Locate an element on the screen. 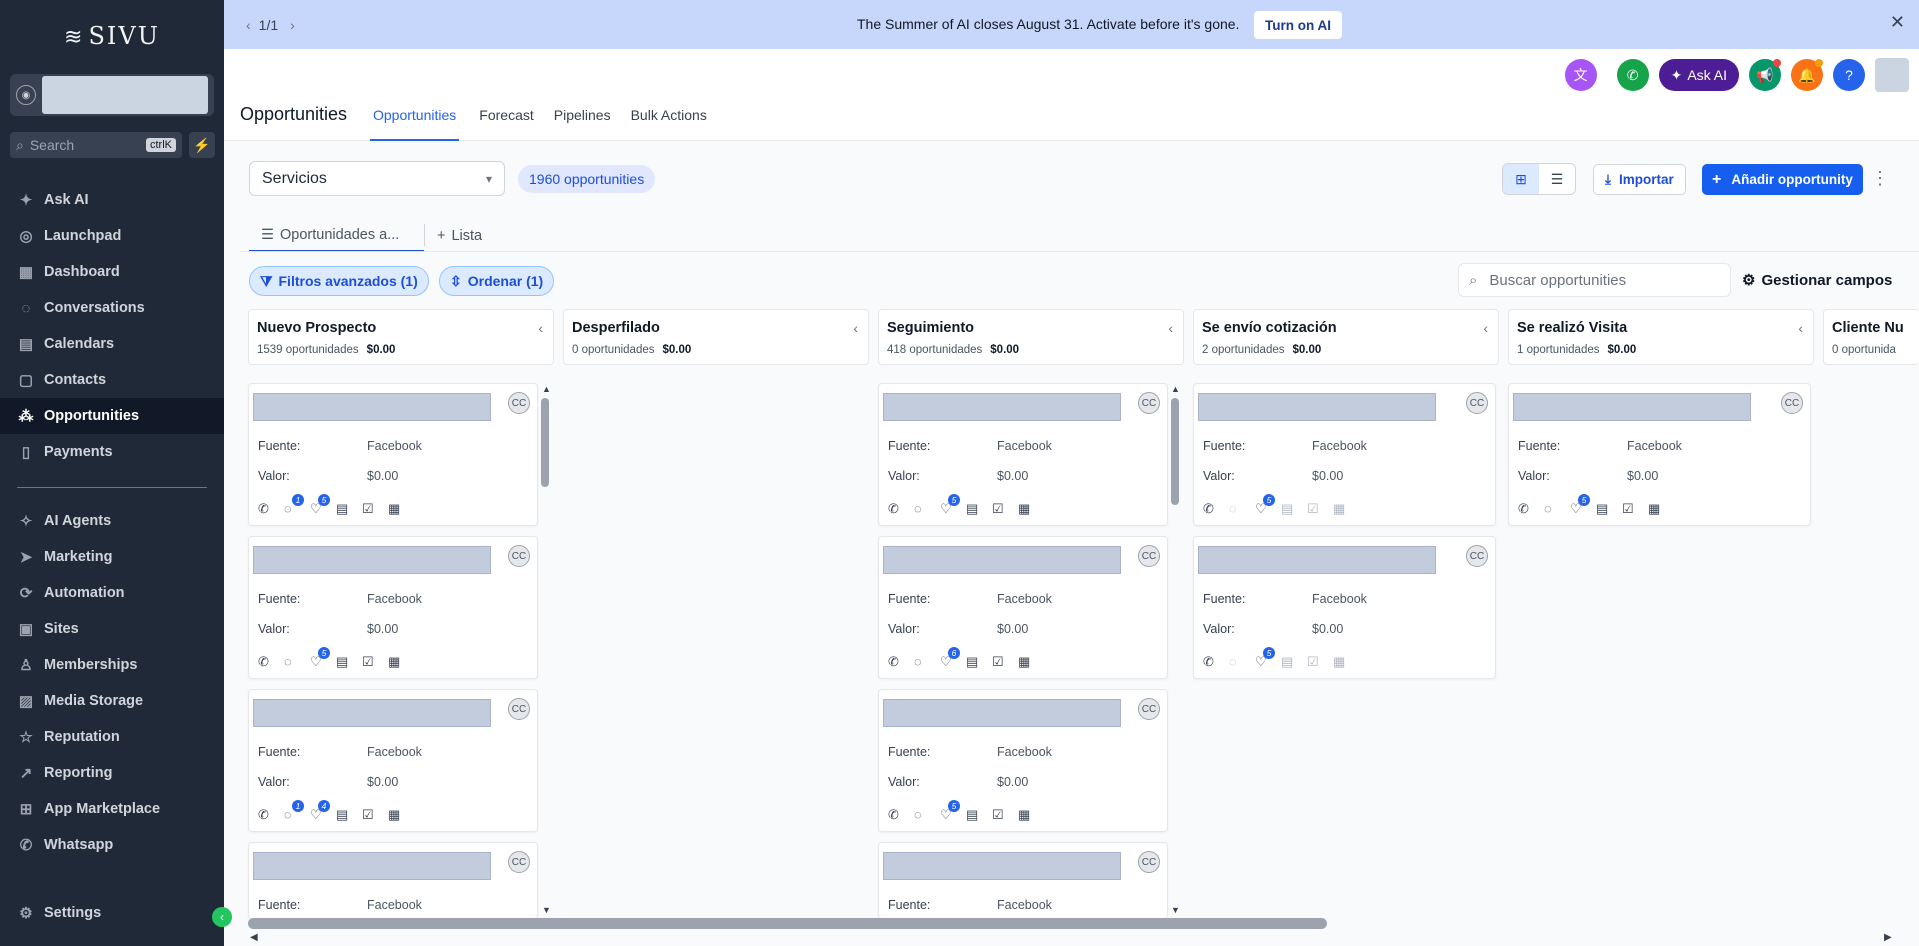 Image resolution: width=1919 pixels, height=946 pixels. megaphone-icon: 📢 is located at coordinates (1765, 75).